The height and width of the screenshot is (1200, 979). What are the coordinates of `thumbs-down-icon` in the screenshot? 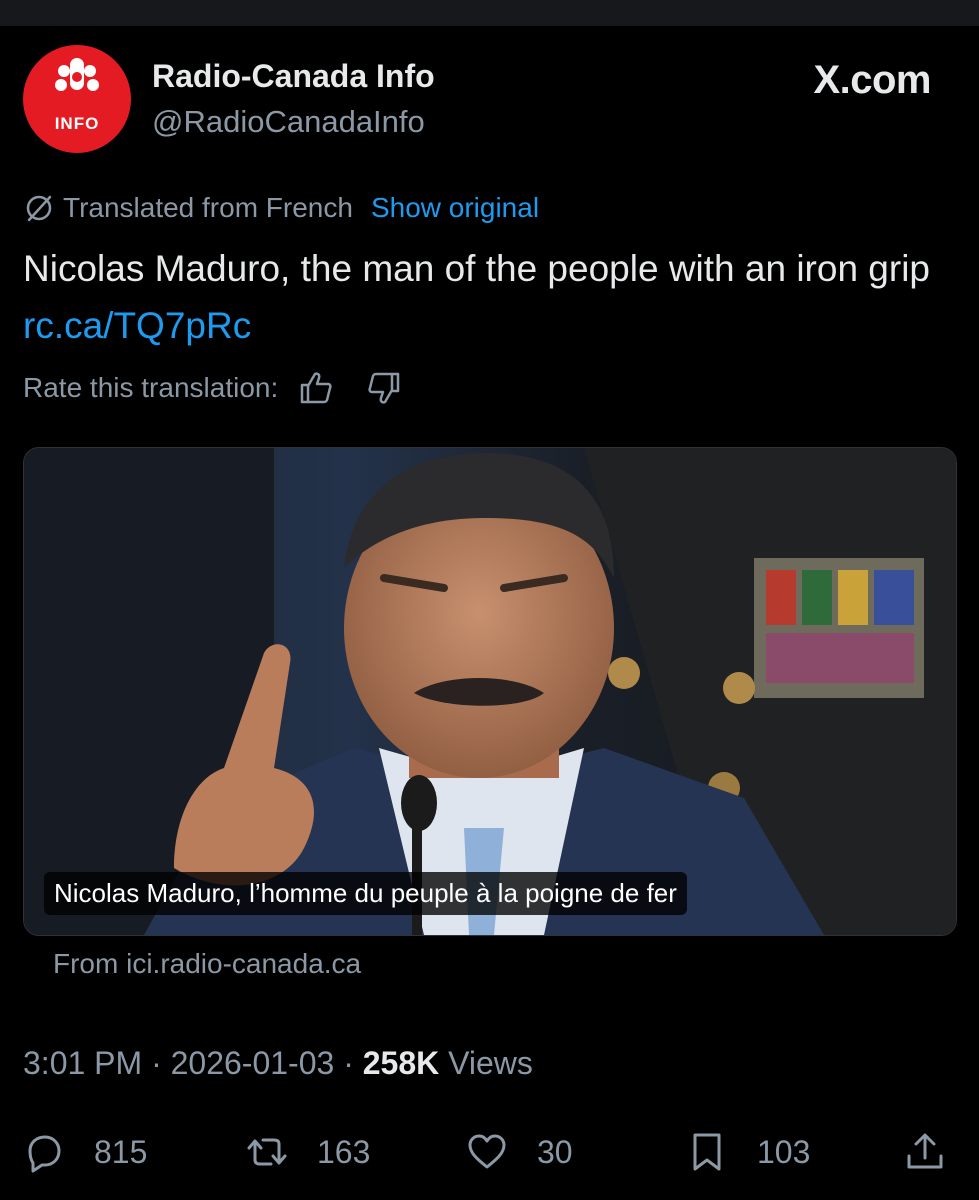 It's located at (384, 388).